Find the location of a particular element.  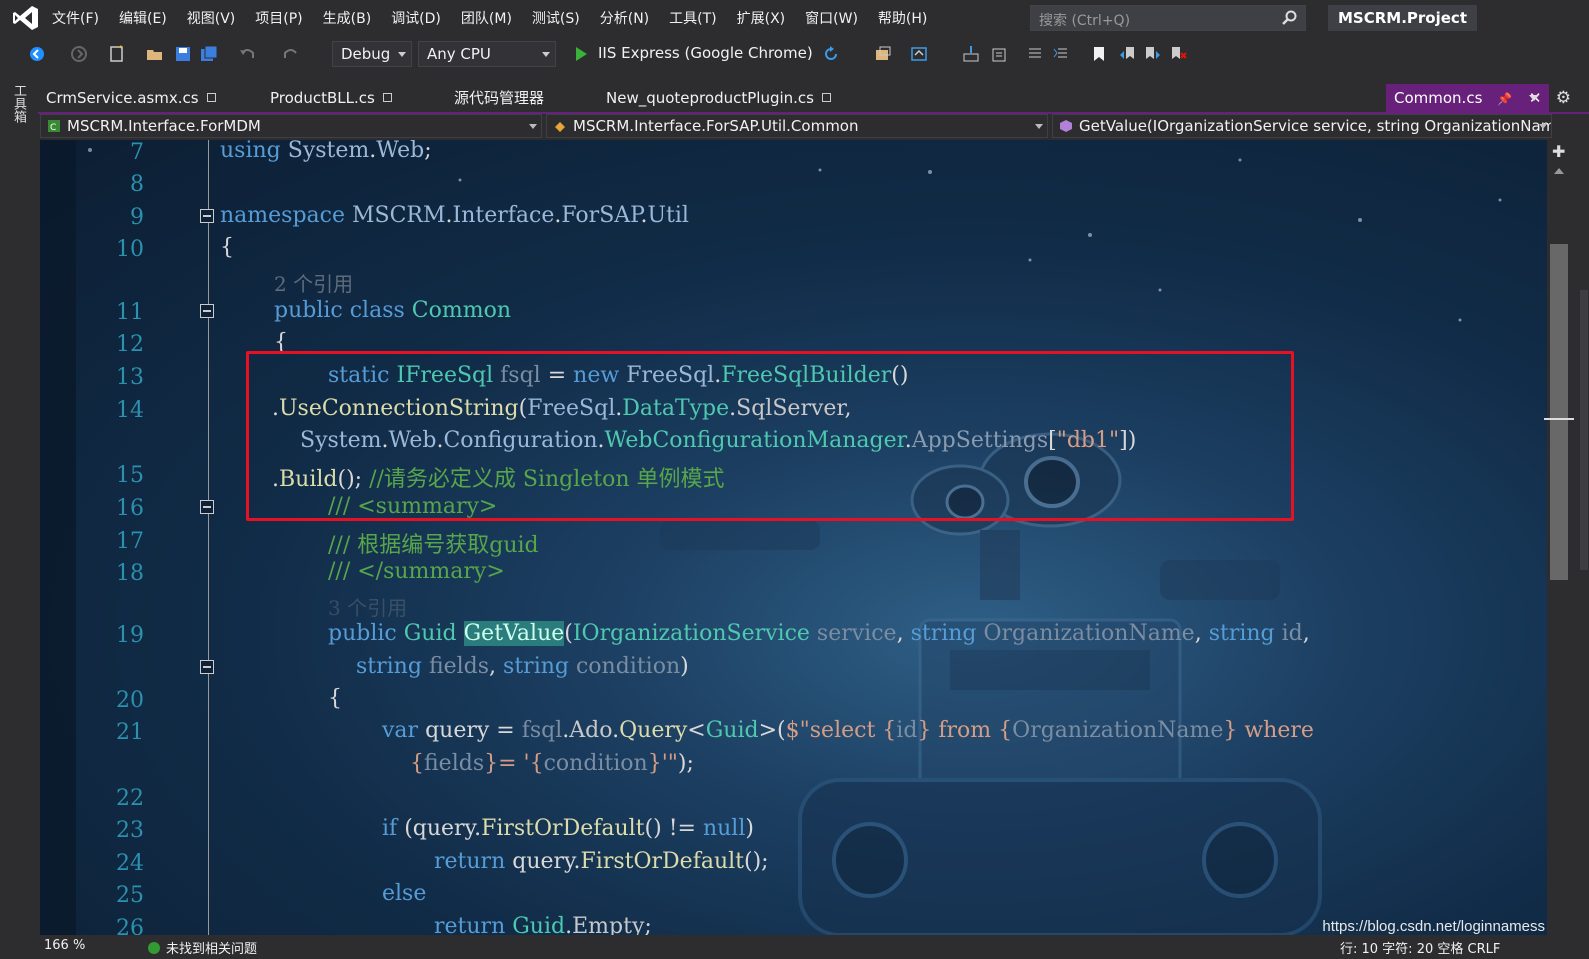

save-all-icon is located at coordinates (209, 54).